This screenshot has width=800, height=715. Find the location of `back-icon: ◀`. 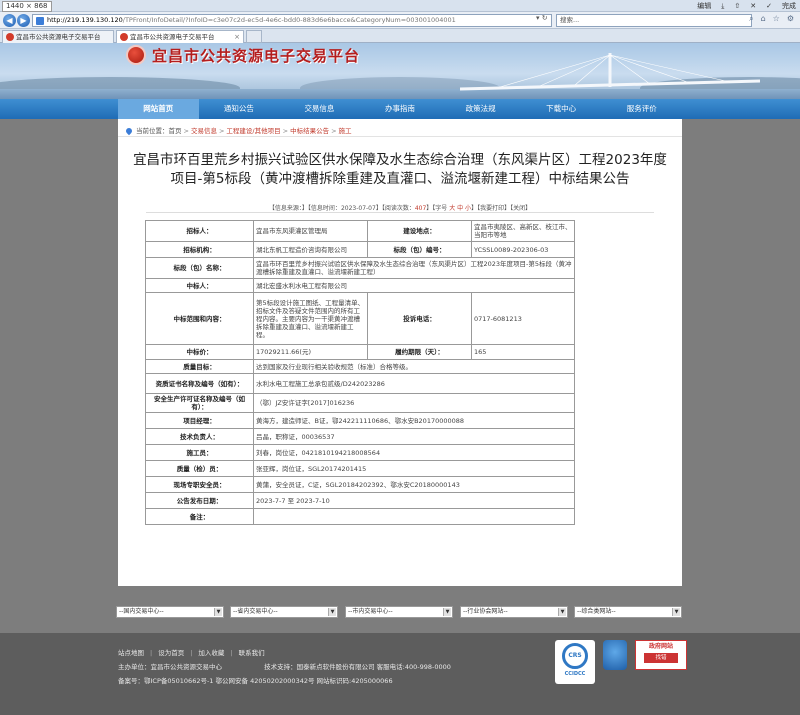

back-icon: ◀ is located at coordinates (9, 20).